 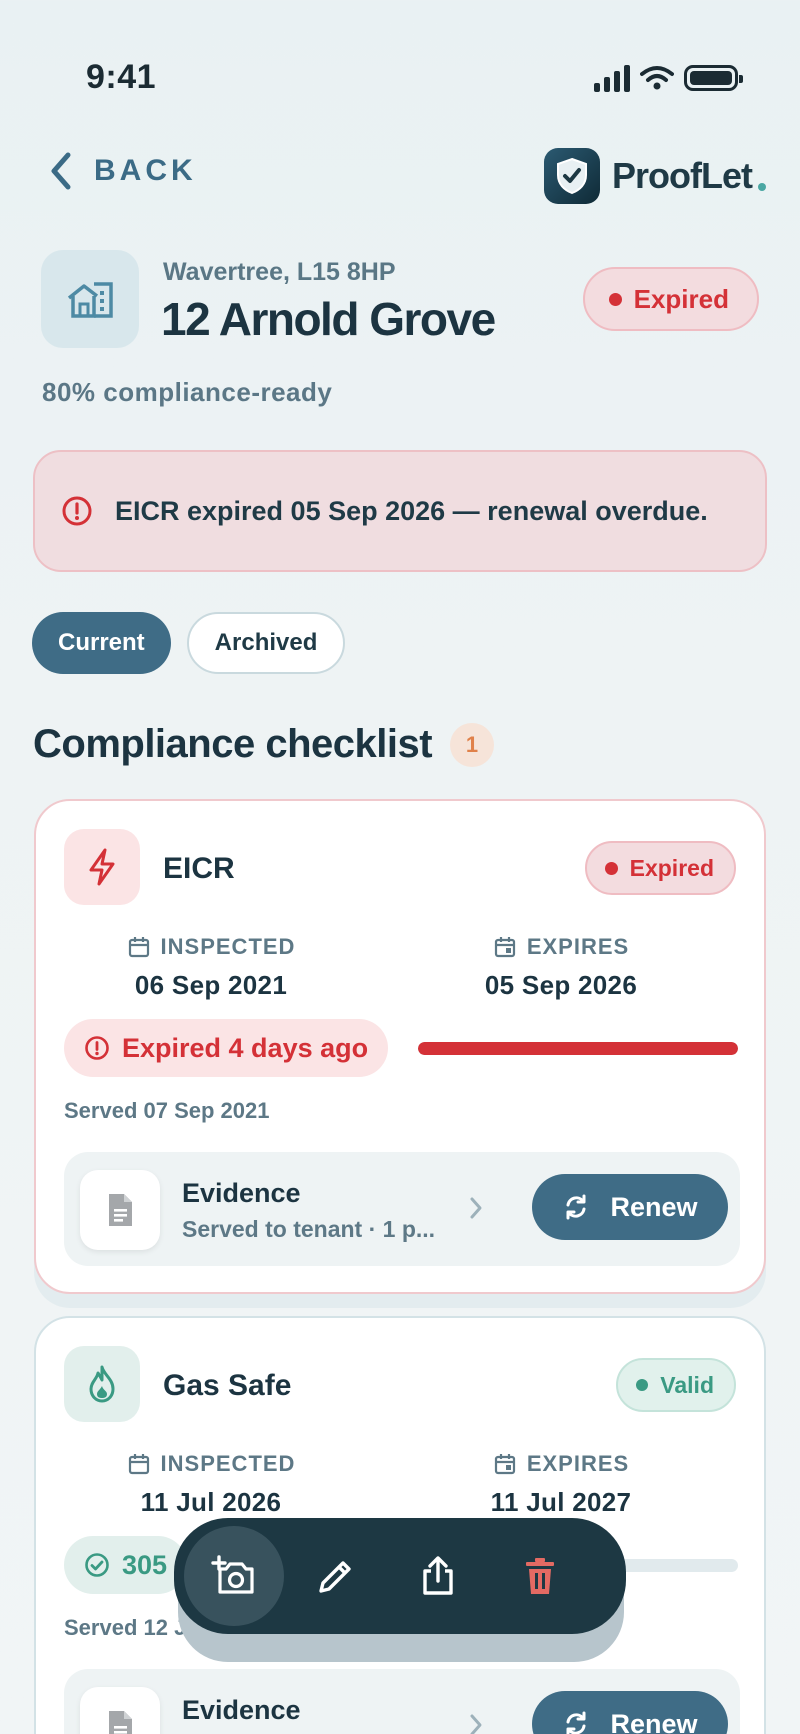 I want to click on wifi-icon, so click(x=657, y=78).